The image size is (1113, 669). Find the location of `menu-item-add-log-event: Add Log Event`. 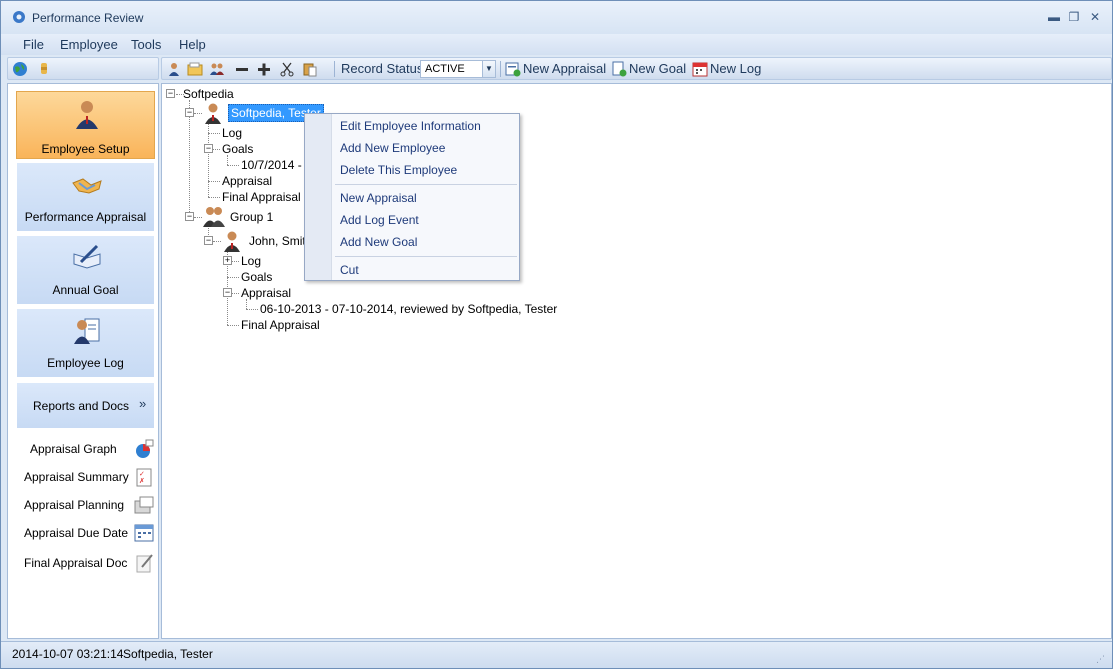

menu-item-add-log-event: Add Log Event is located at coordinates (379, 220).